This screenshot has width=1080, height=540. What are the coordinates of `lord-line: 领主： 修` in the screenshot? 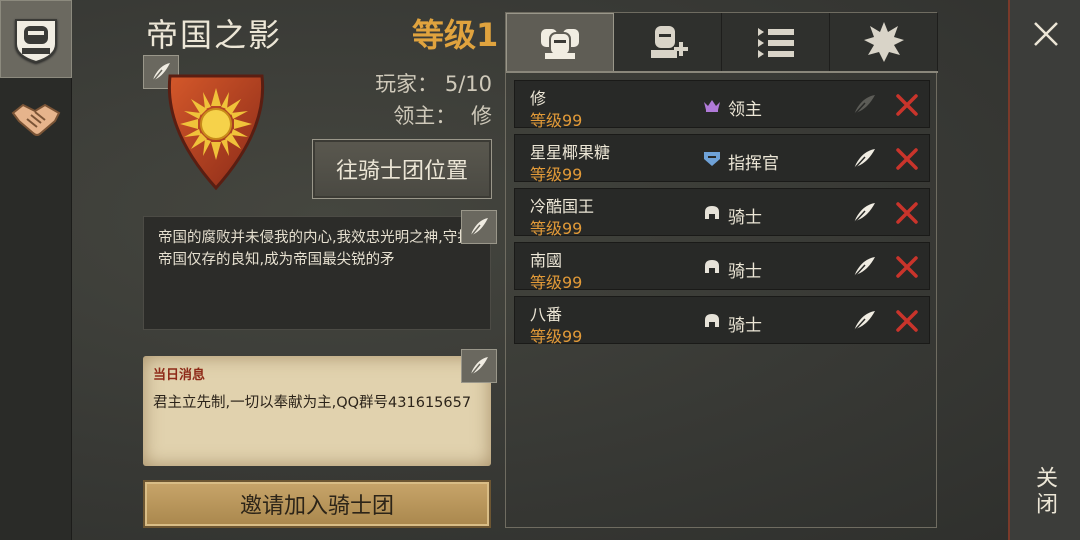 It's located at (442, 115).